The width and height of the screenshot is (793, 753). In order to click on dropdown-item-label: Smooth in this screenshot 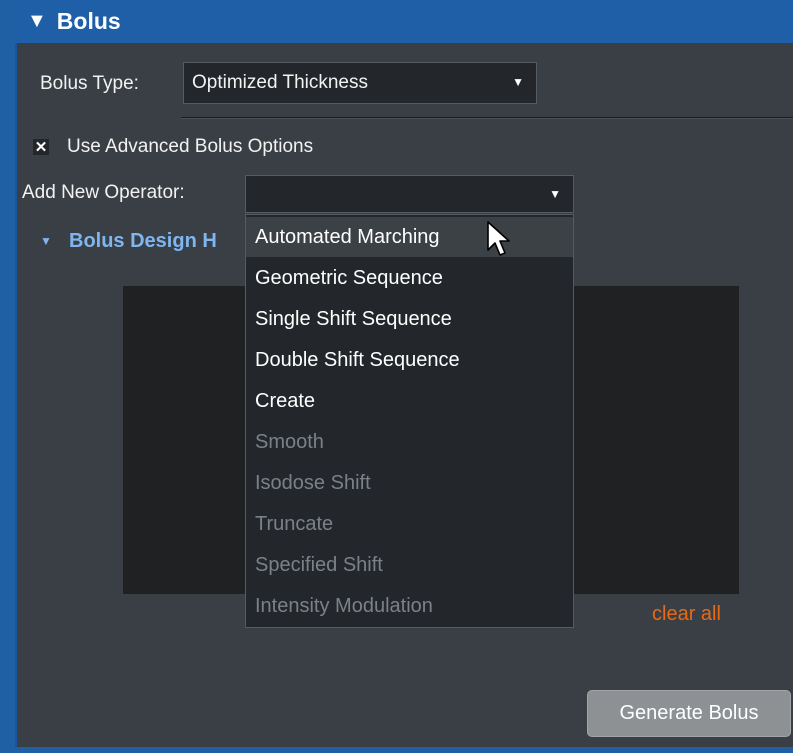, I will do `click(289, 442)`.